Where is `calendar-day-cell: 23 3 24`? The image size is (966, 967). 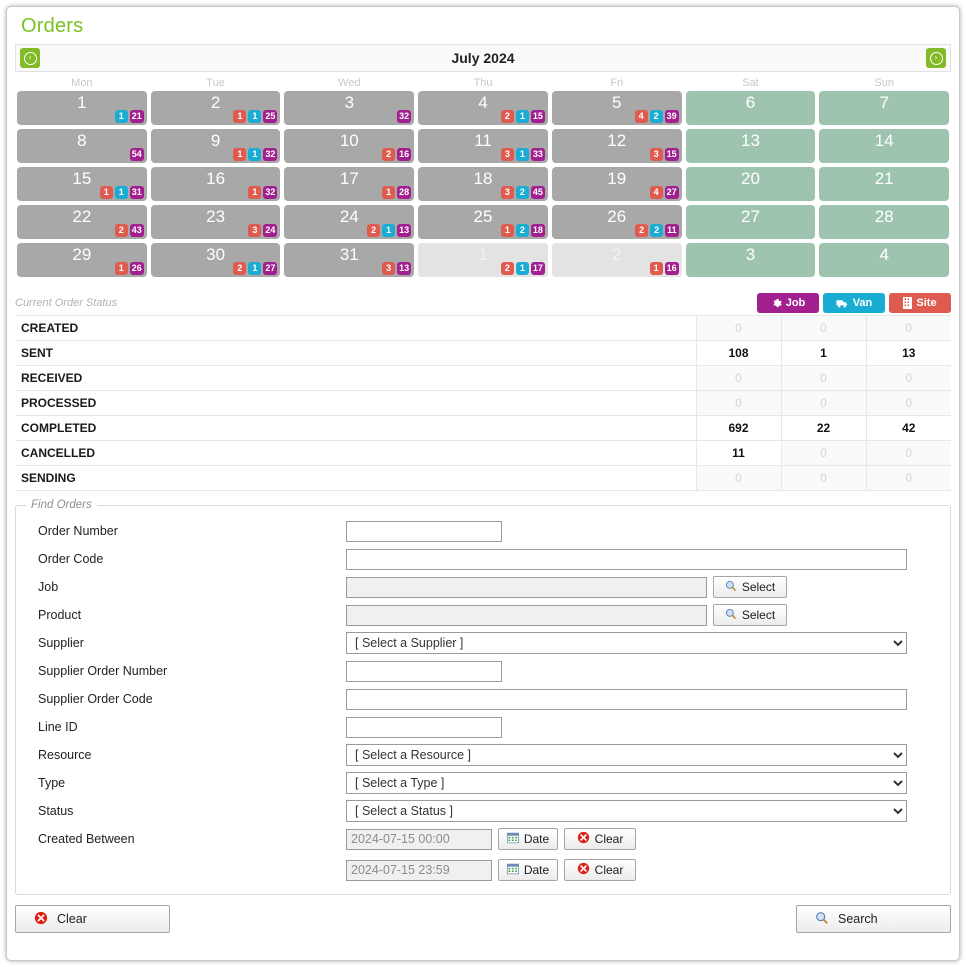
calendar-day-cell: 23 3 24 is located at coordinates (215, 222).